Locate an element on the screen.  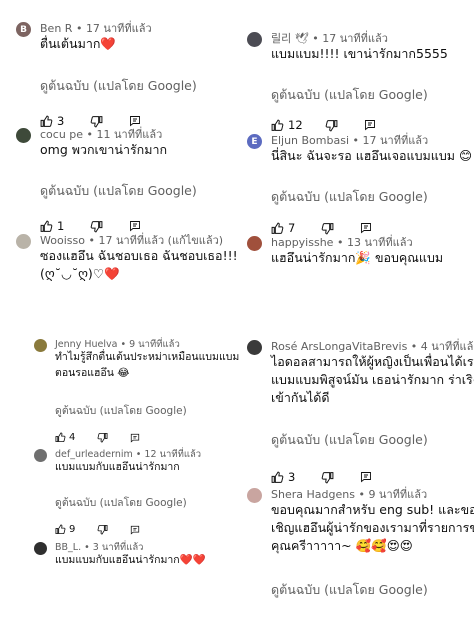
comment-time: 13 นาทีที่แล้ว is located at coordinates (380, 242).